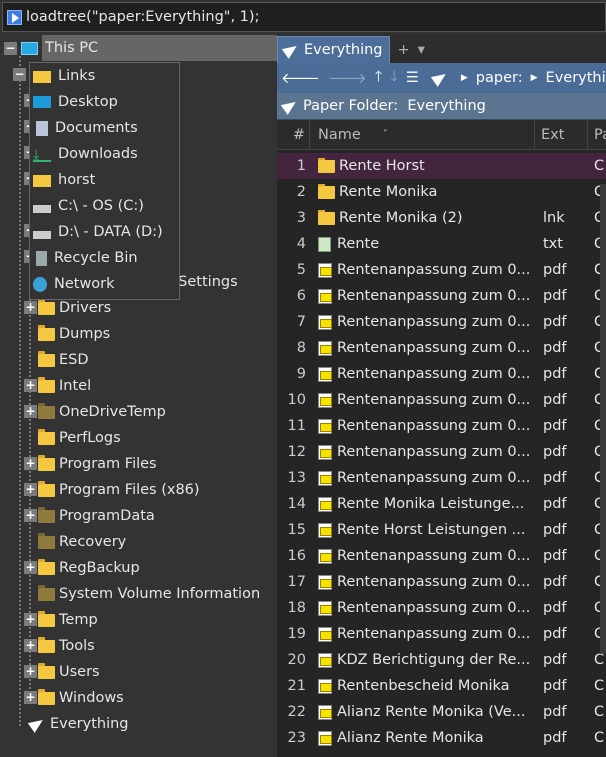 Image resolution: width=606 pixels, height=757 pixels. What do you see at coordinates (37, 724) in the screenshot?
I see `paper-plane-icon` at bounding box center [37, 724].